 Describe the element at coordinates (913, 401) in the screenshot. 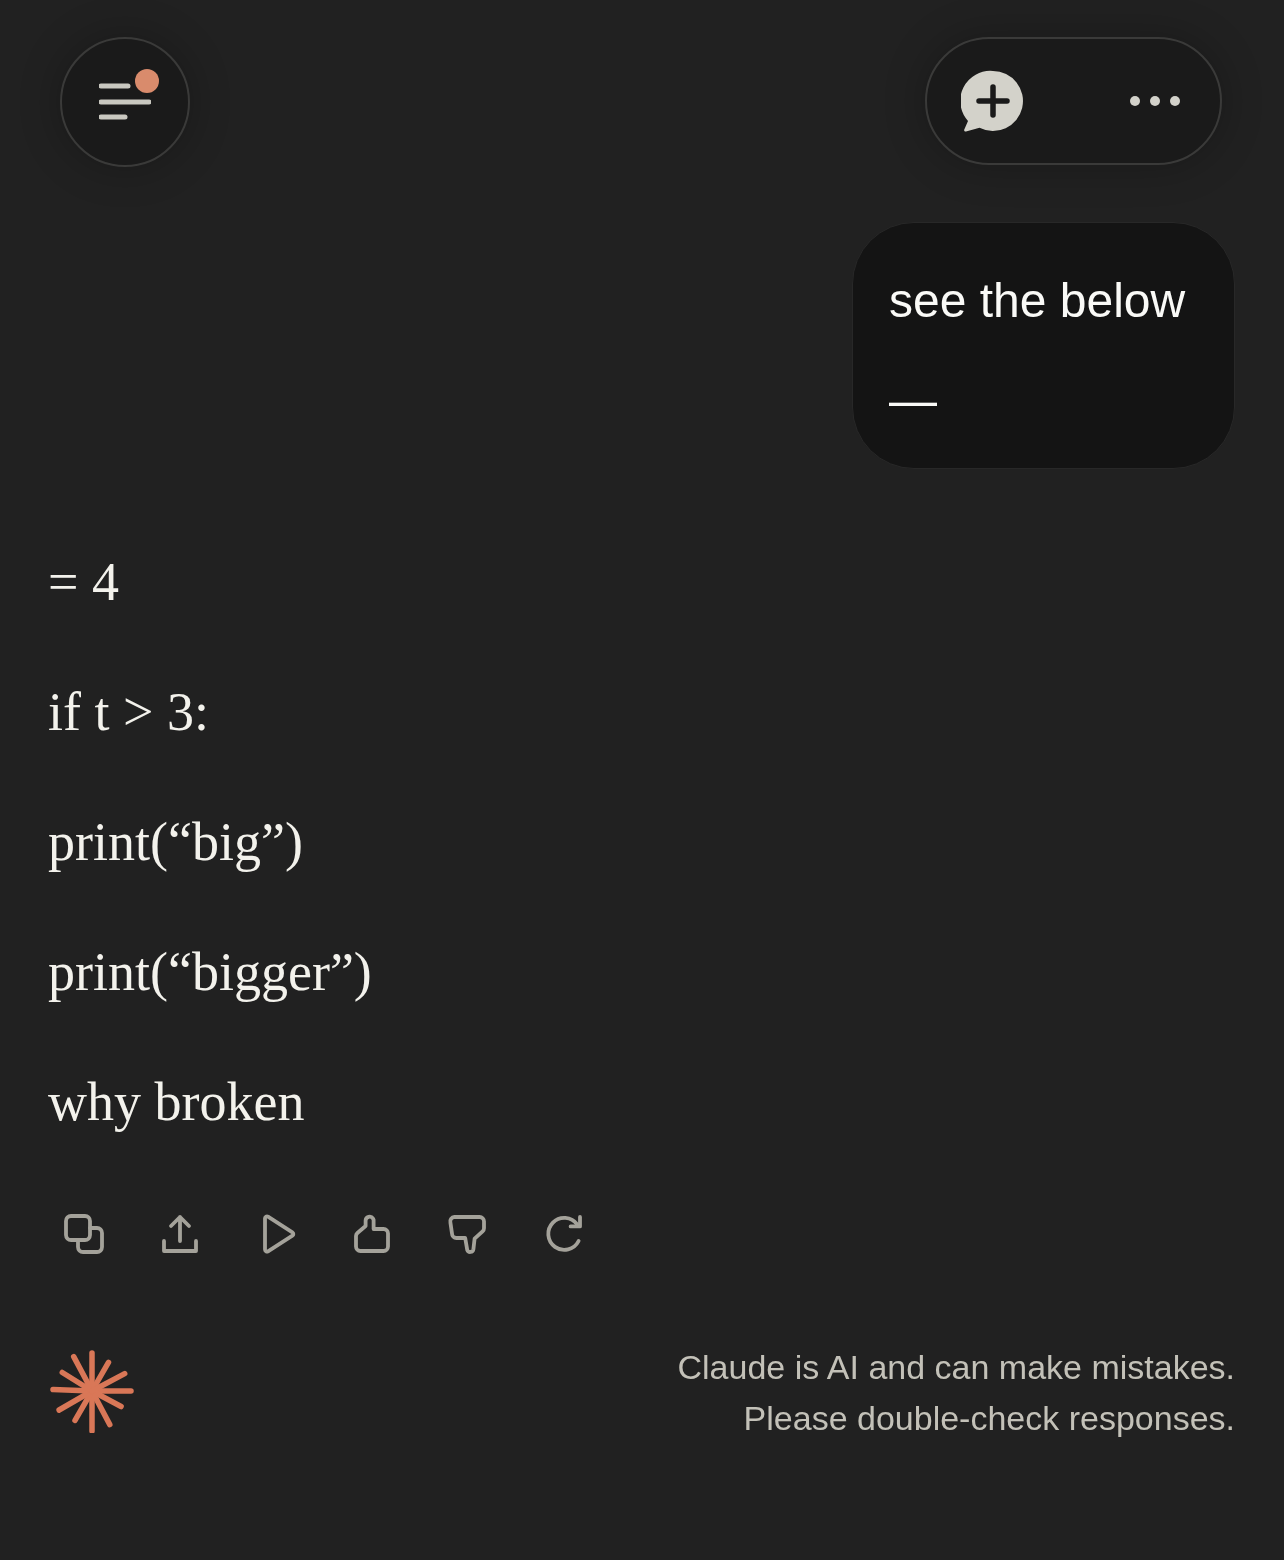

I see `message-text: —` at that location.